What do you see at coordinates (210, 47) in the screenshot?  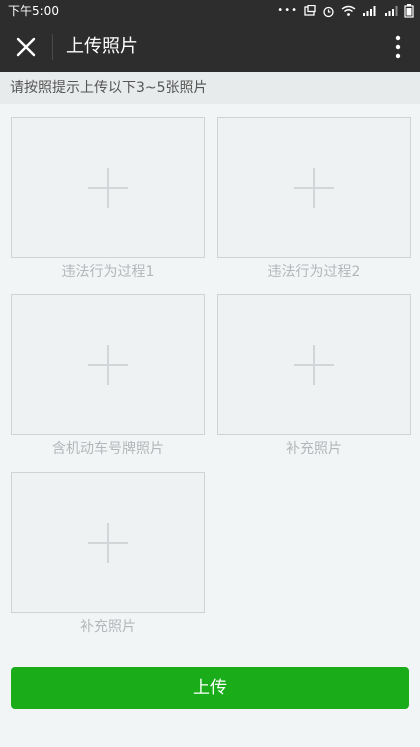 I see `title-bar: 上传照片` at bounding box center [210, 47].